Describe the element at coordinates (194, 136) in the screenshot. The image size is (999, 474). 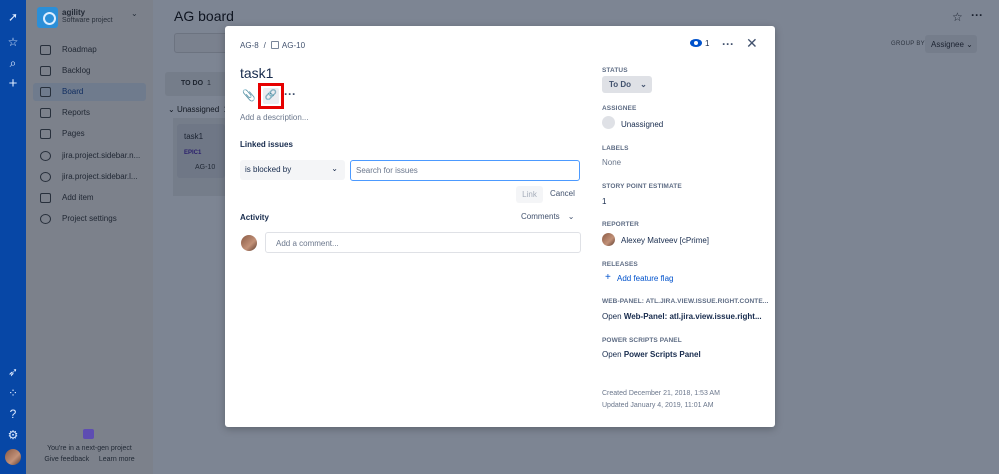
I see `card-title: task1` at that location.